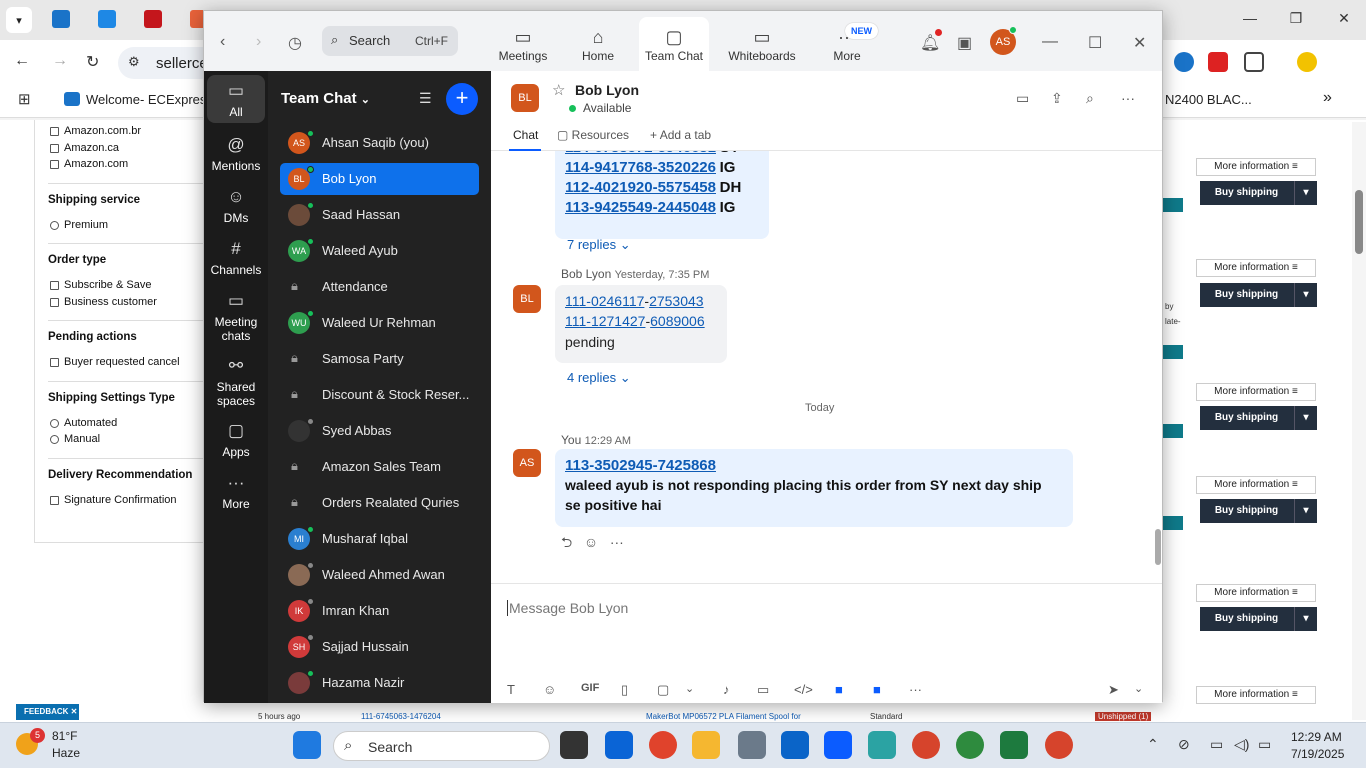  Describe the element at coordinates (47, 712) in the screenshot. I see `feedback-tab: FEEDBACK ✕` at that location.